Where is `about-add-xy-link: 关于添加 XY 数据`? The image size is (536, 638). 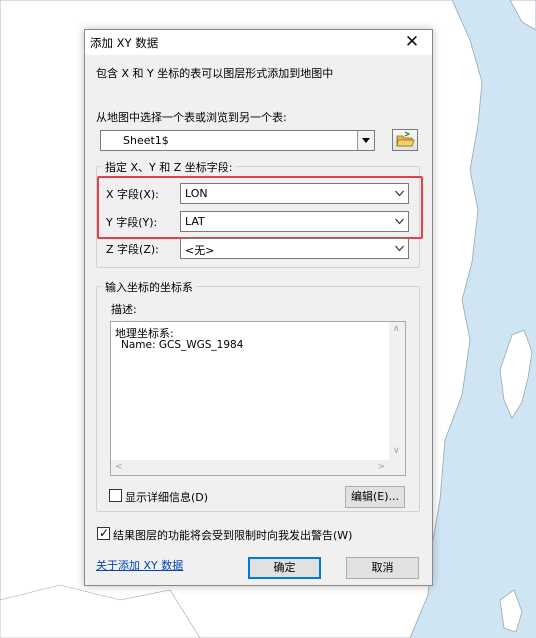
about-add-xy-link: 关于添加 XY 数据 is located at coordinates (139, 565).